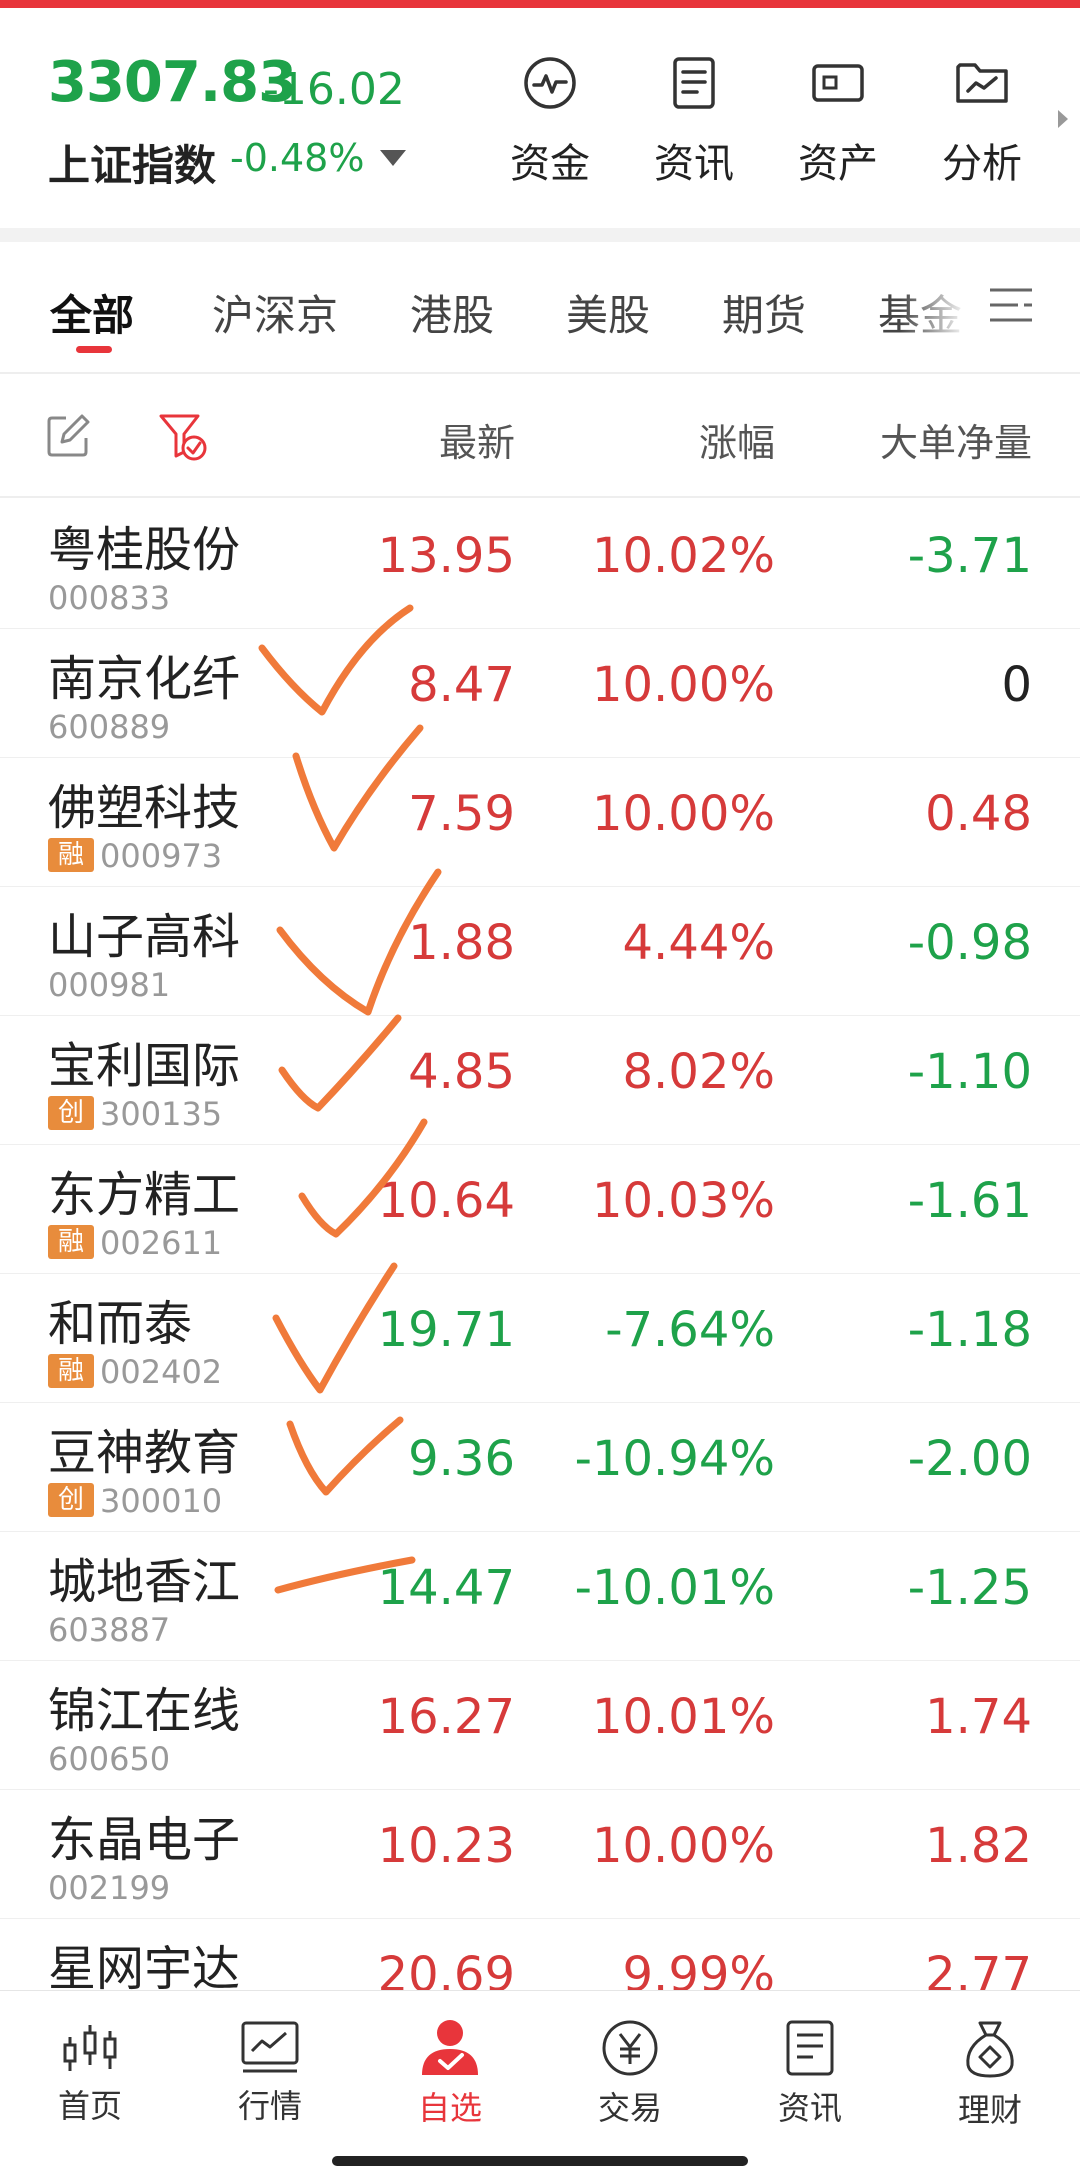 This screenshot has height=2182, width=1080. I want to click on stock-row: 东方精工融 002611 10.64 10.03% -1.61, so click(540, 1209).